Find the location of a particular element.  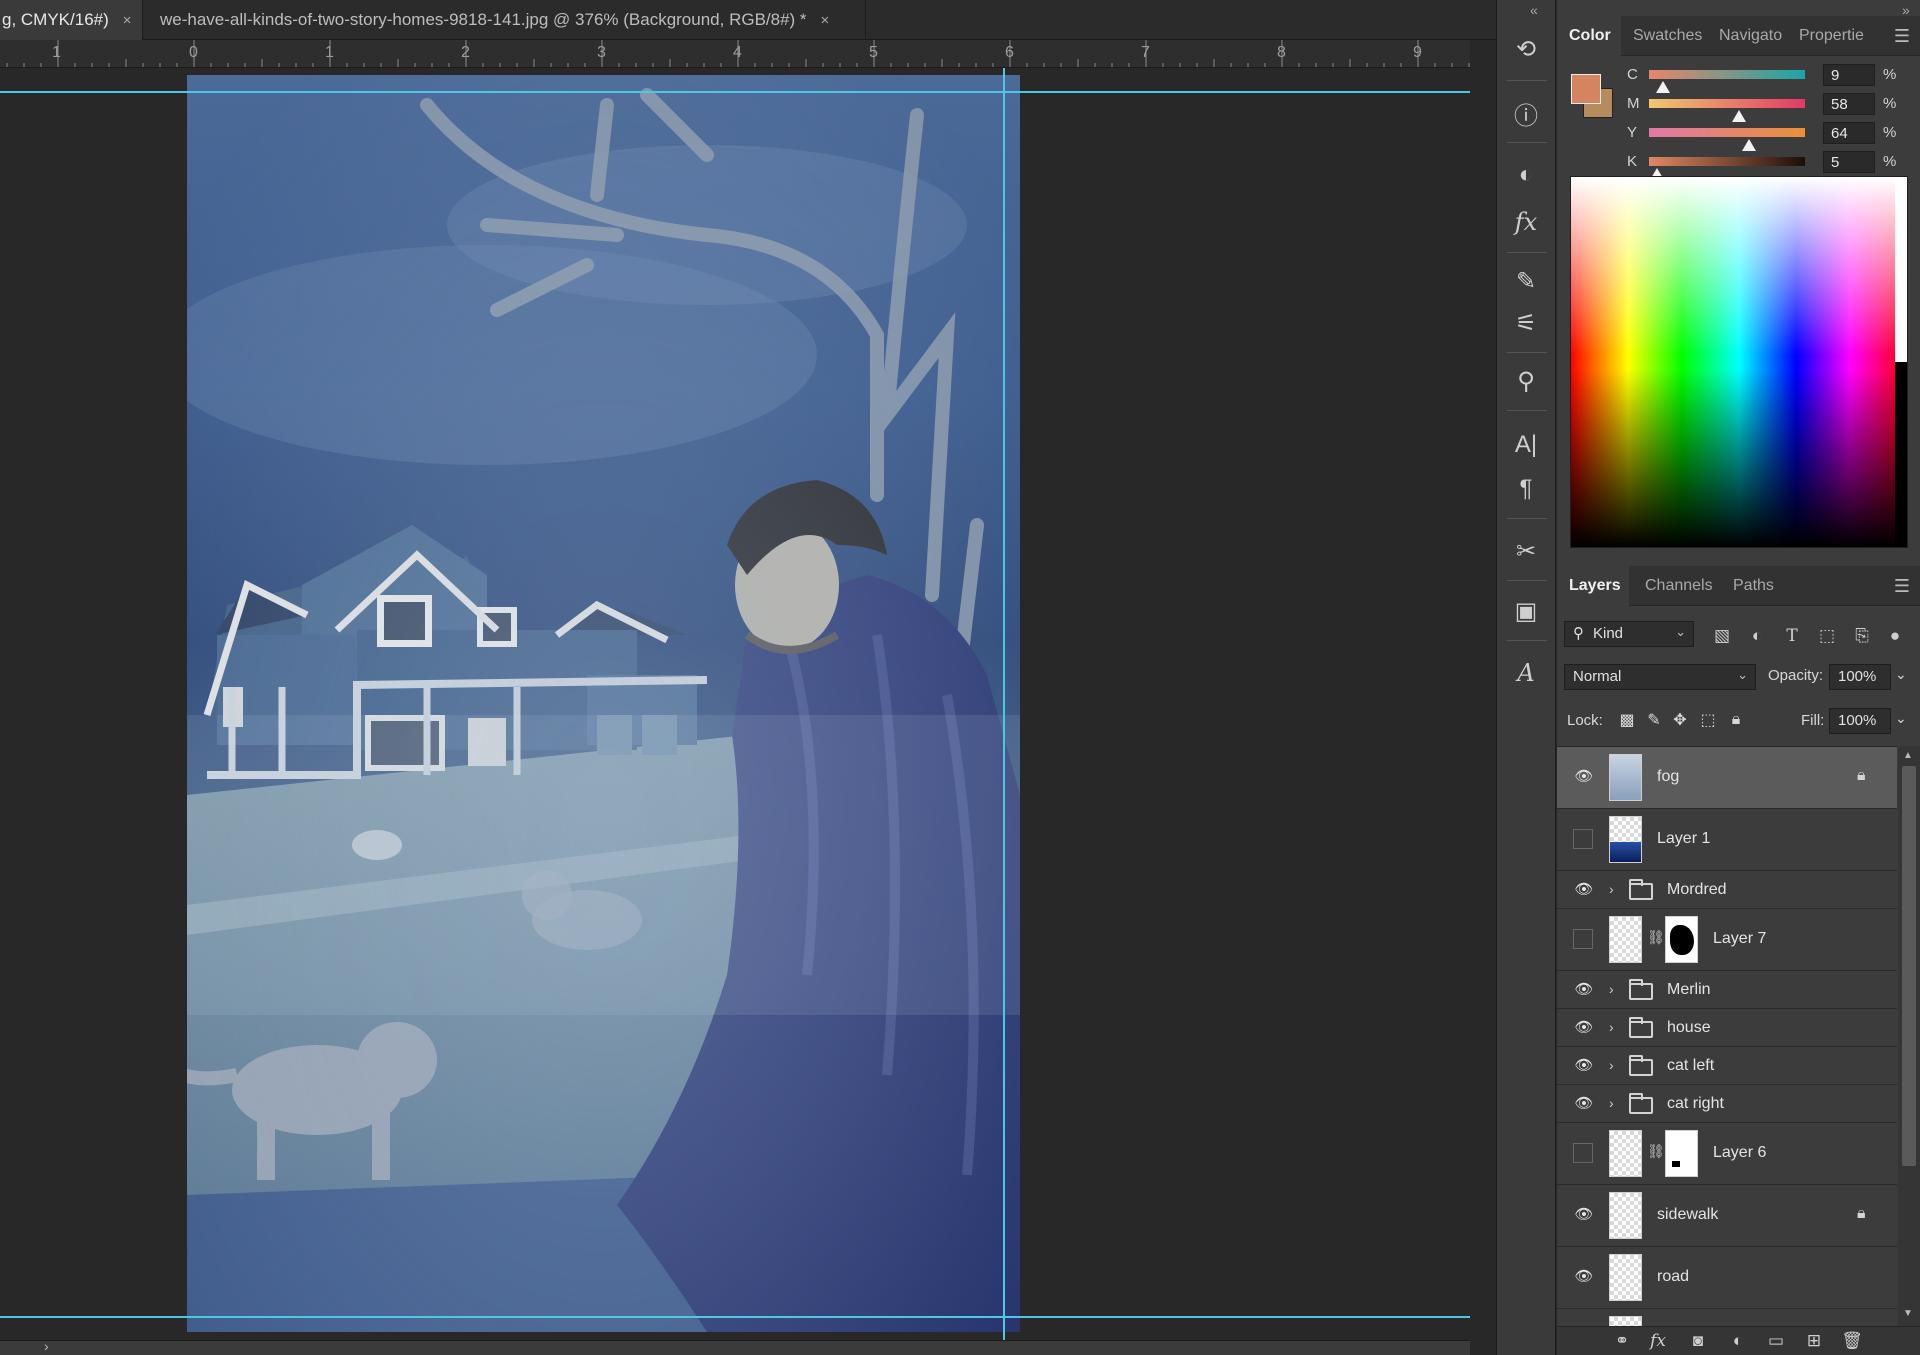

scroll-up-icon: ▲ is located at coordinates (1908, 755).